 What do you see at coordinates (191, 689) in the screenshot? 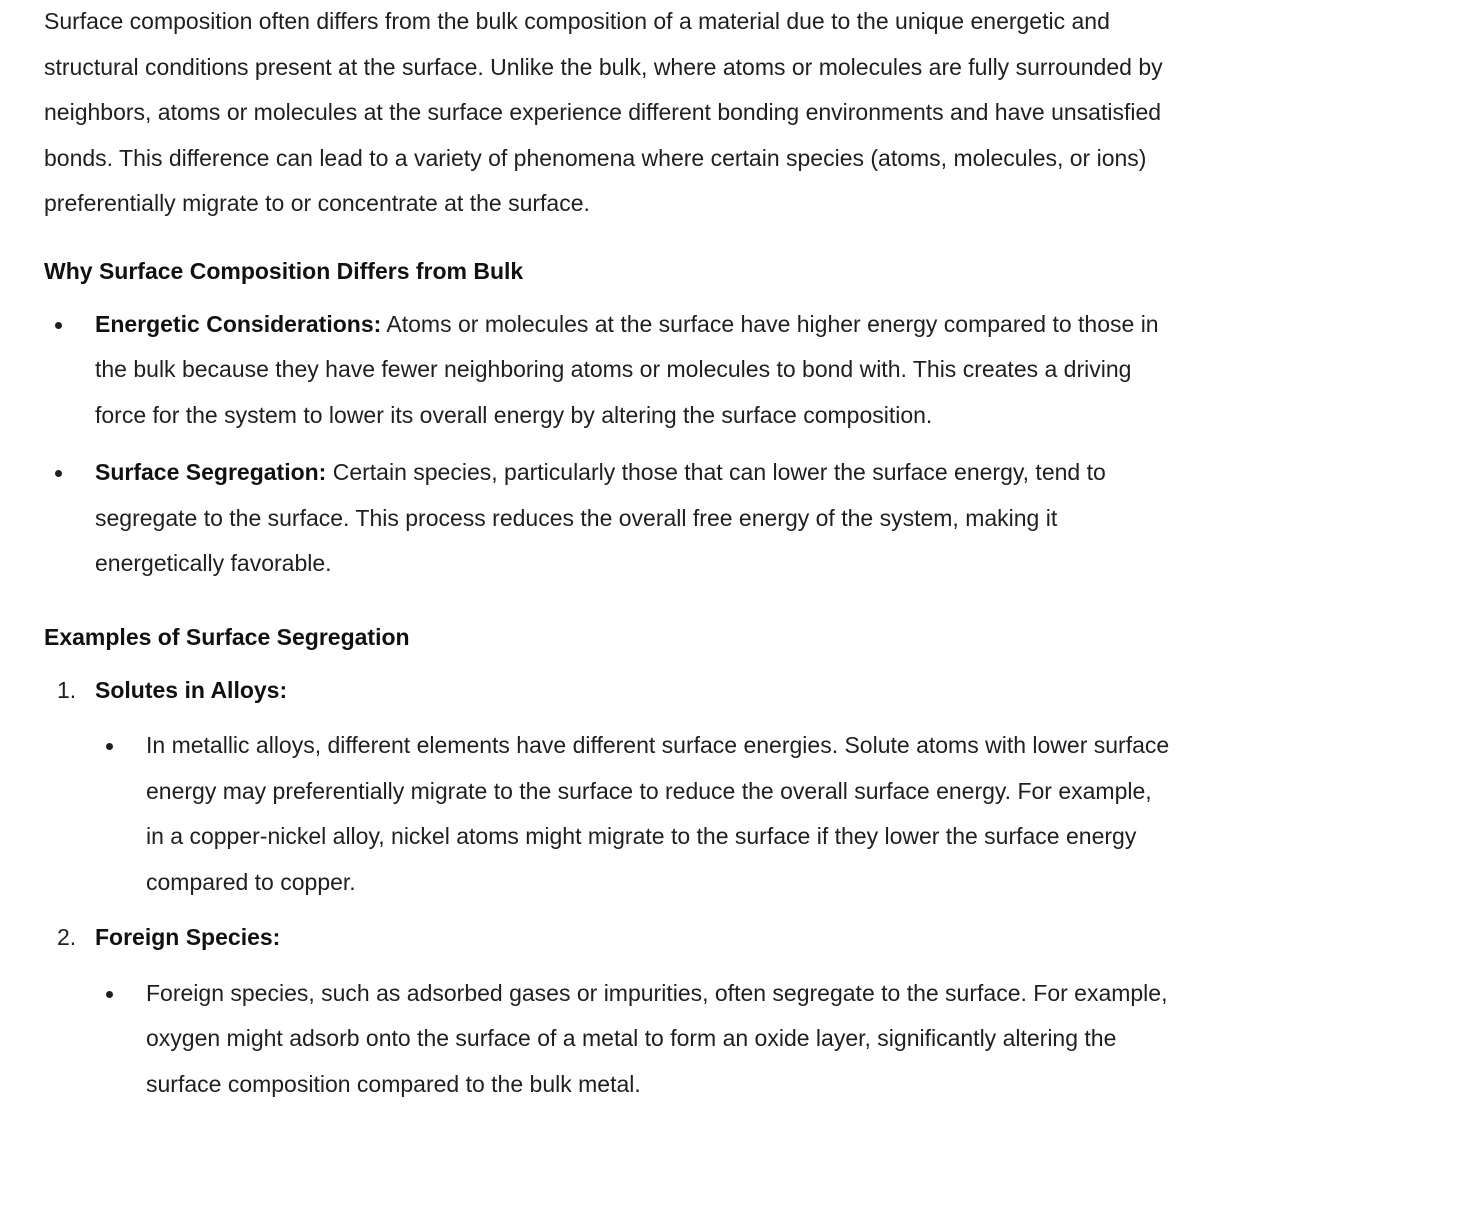
I see `item-label: Solutes in Alloys:` at bounding box center [191, 689].